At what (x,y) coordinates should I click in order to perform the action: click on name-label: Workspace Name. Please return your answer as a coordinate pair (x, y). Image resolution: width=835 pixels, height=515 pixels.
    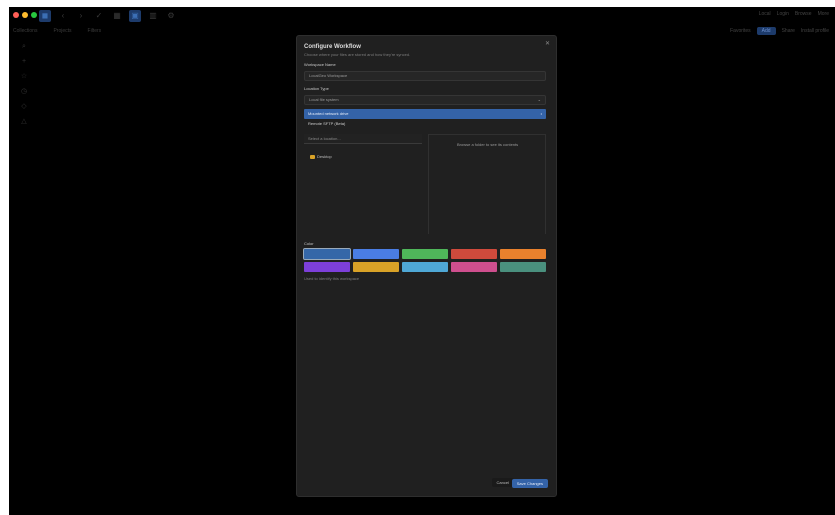
    Looking at the image, I should click on (320, 64).